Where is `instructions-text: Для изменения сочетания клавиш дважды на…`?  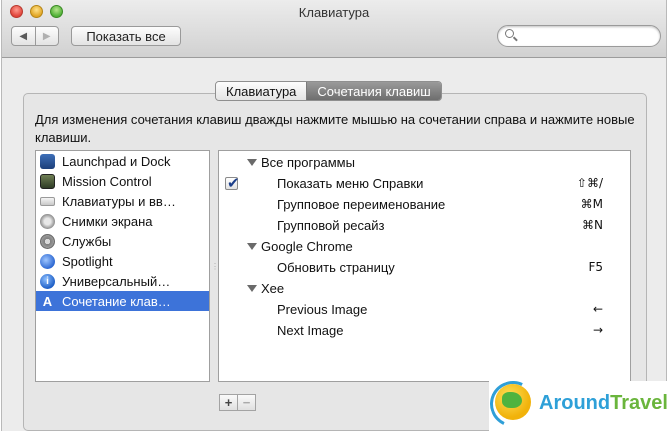
instructions-text: Для изменения сочетания клавиш дважды на… is located at coordinates (335, 128).